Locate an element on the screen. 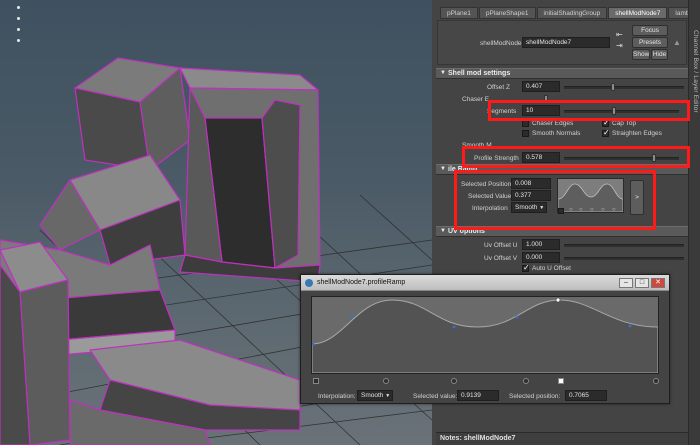 The width and height of the screenshot is (700, 445). window-titlebar: shellModNode7.profileRamp – □ ✕ is located at coordinates (485, 283).